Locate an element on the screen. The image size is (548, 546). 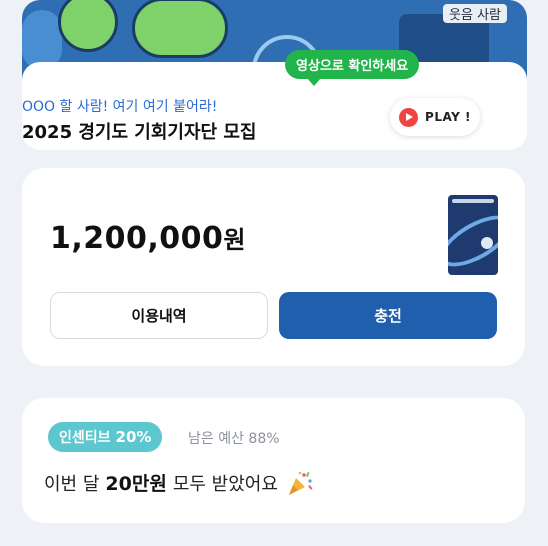
banner-subtitle: OOO 할 사람! 여기 여기 붙어라! is located at coordinates (120, 107).